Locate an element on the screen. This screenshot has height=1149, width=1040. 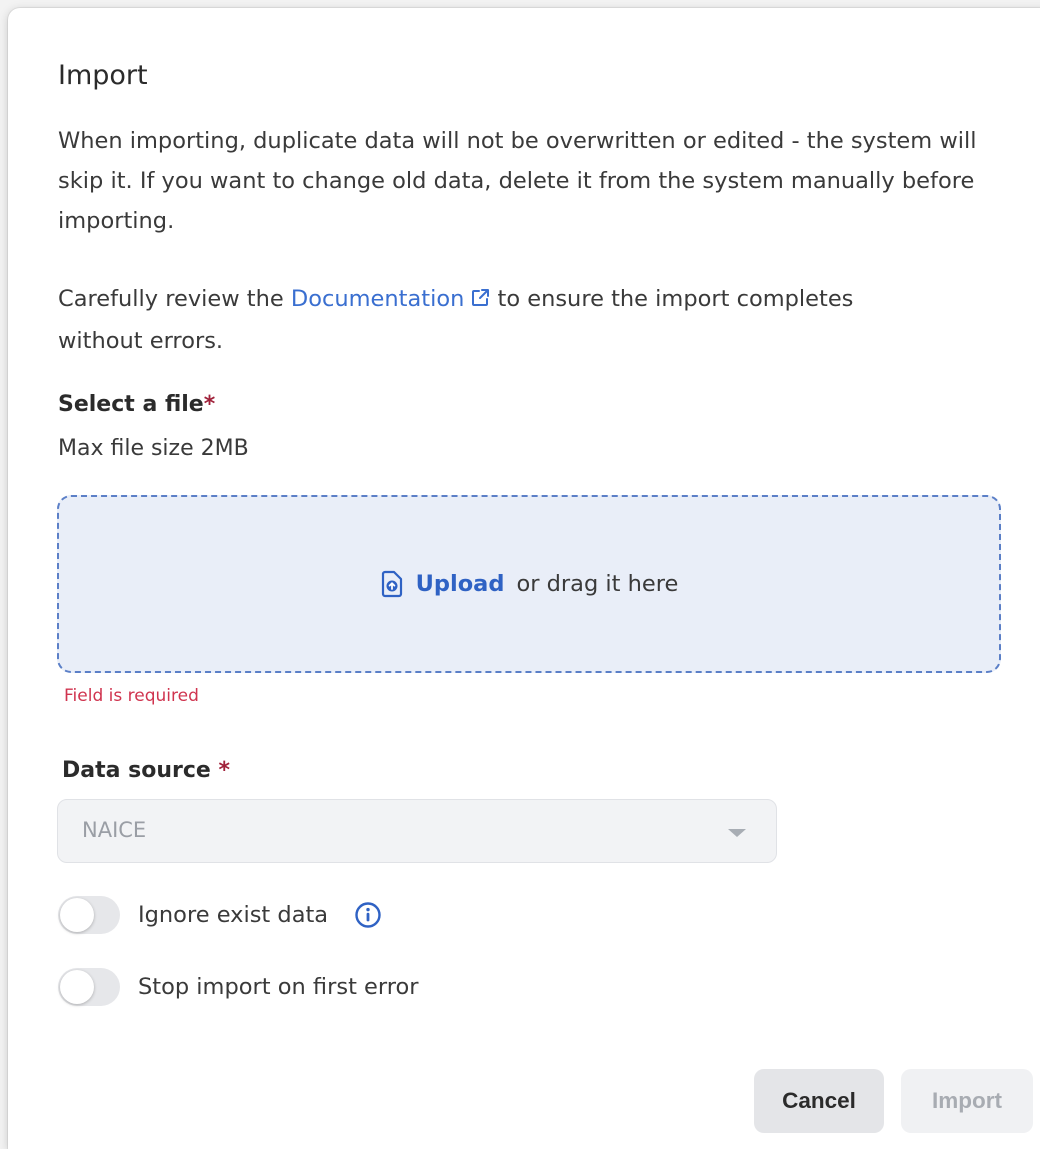
chevron-down-icon is located at coordinates (737, 833).